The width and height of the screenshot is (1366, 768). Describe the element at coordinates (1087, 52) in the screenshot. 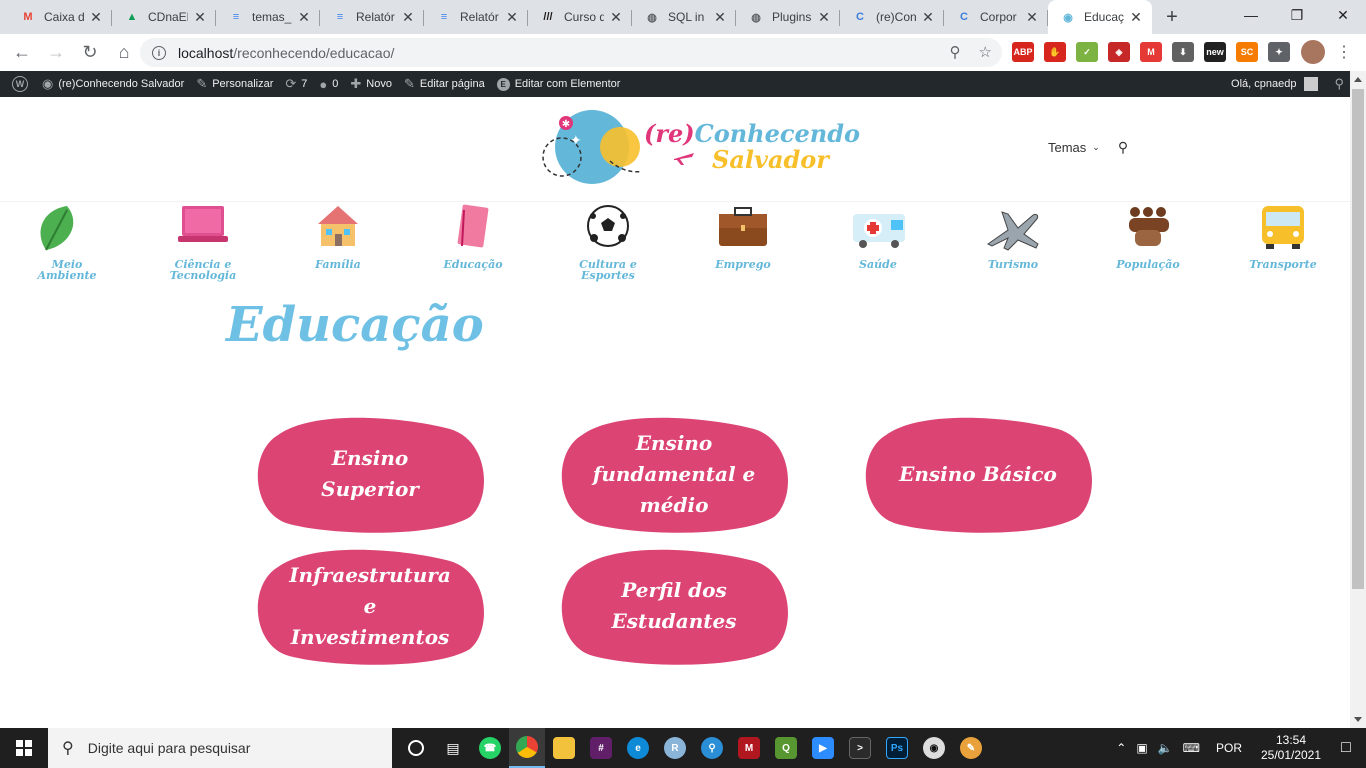

I see `extension-icon: ✓` at that location.